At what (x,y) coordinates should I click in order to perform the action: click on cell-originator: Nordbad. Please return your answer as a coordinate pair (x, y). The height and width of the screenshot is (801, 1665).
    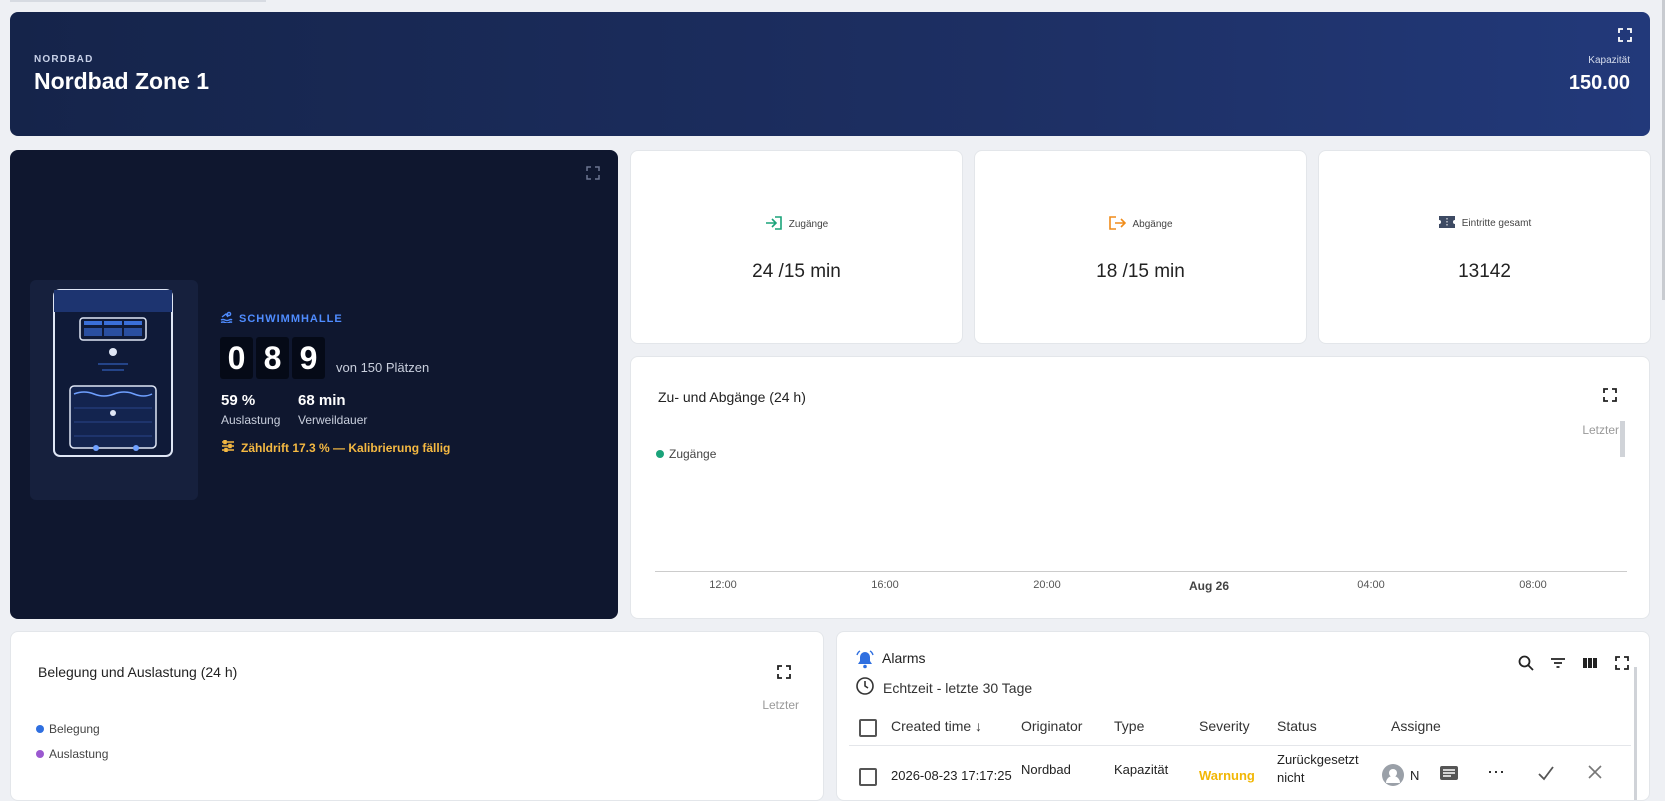
    Looking at the image, I should click on (1046, 769).